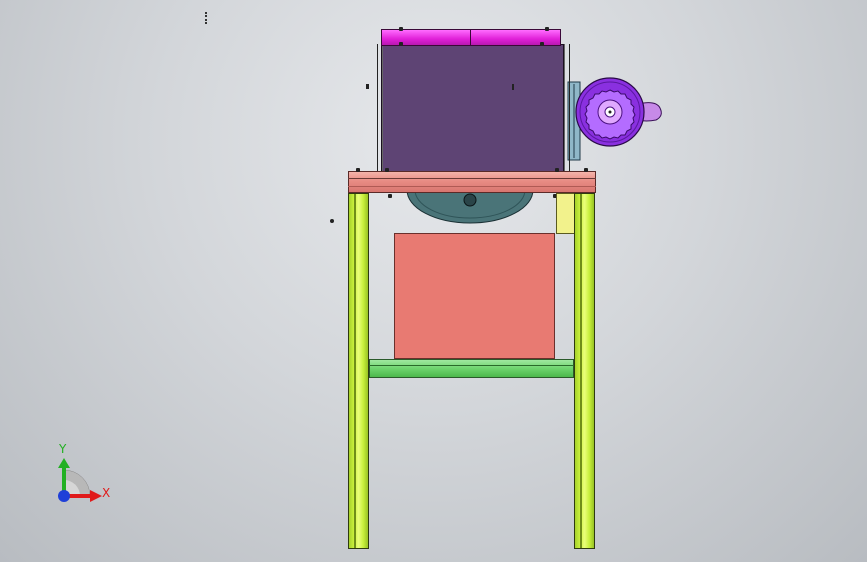 The image size is (867, 562). I want to click on hopper-side-mark, so click(367, 86).